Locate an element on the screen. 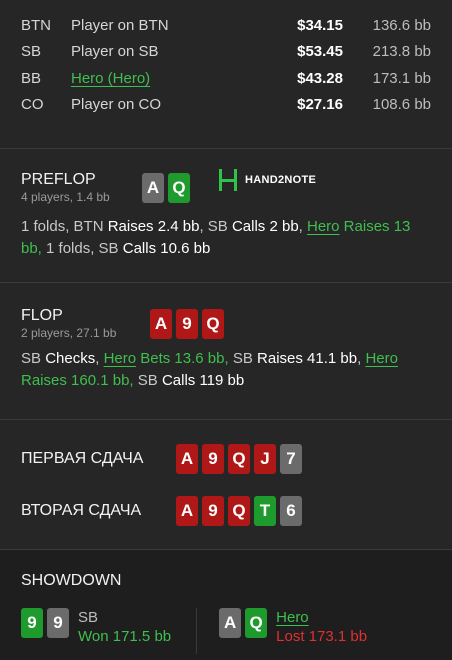 The image size is (452, 660). player-stack: $34.15 is located at coordinates (320, 25).